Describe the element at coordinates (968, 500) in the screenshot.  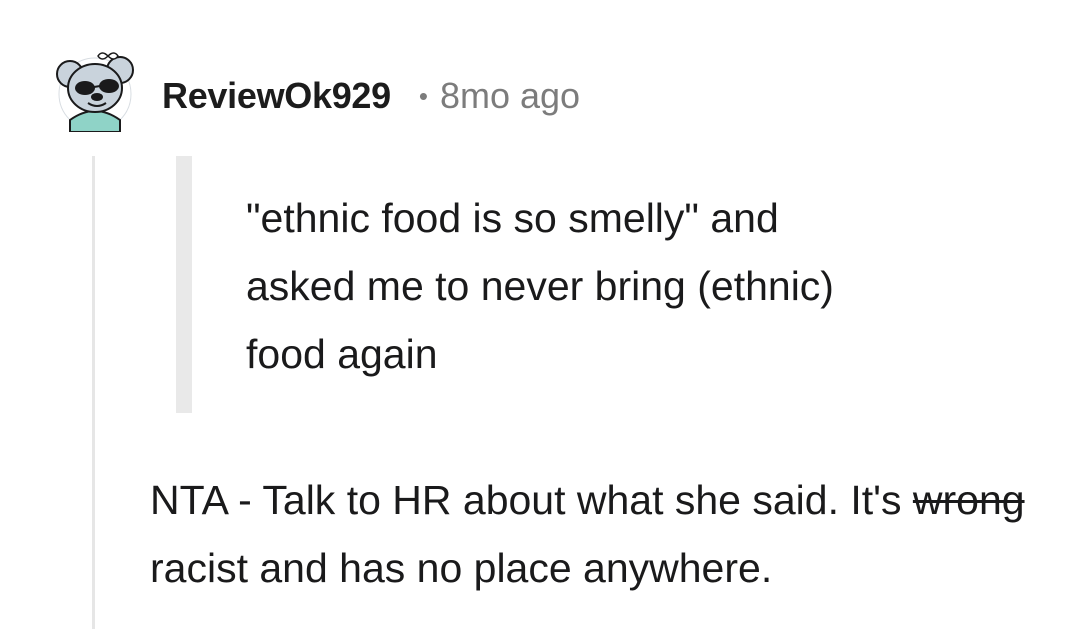
I see `strikethrough-word: wrong` at that location.